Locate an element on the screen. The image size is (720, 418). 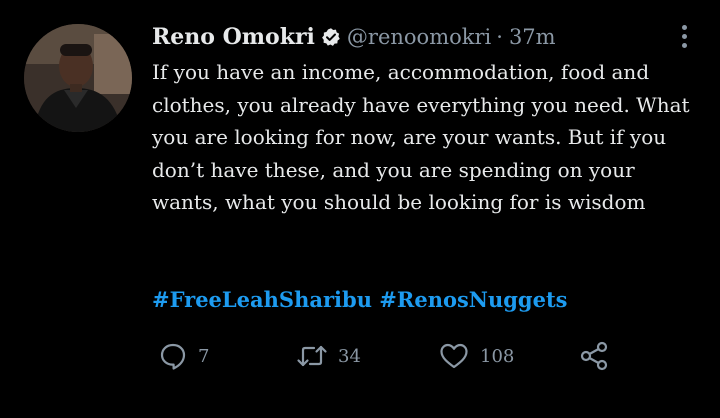
share-icon is located at coordinates (594, 356).